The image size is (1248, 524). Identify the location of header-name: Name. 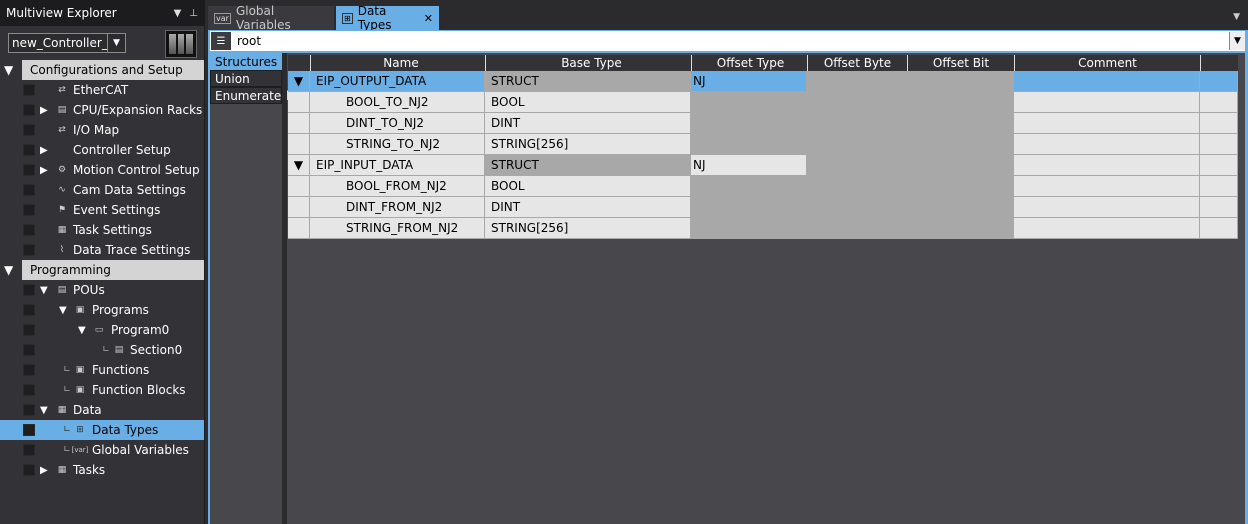
(397, 63).